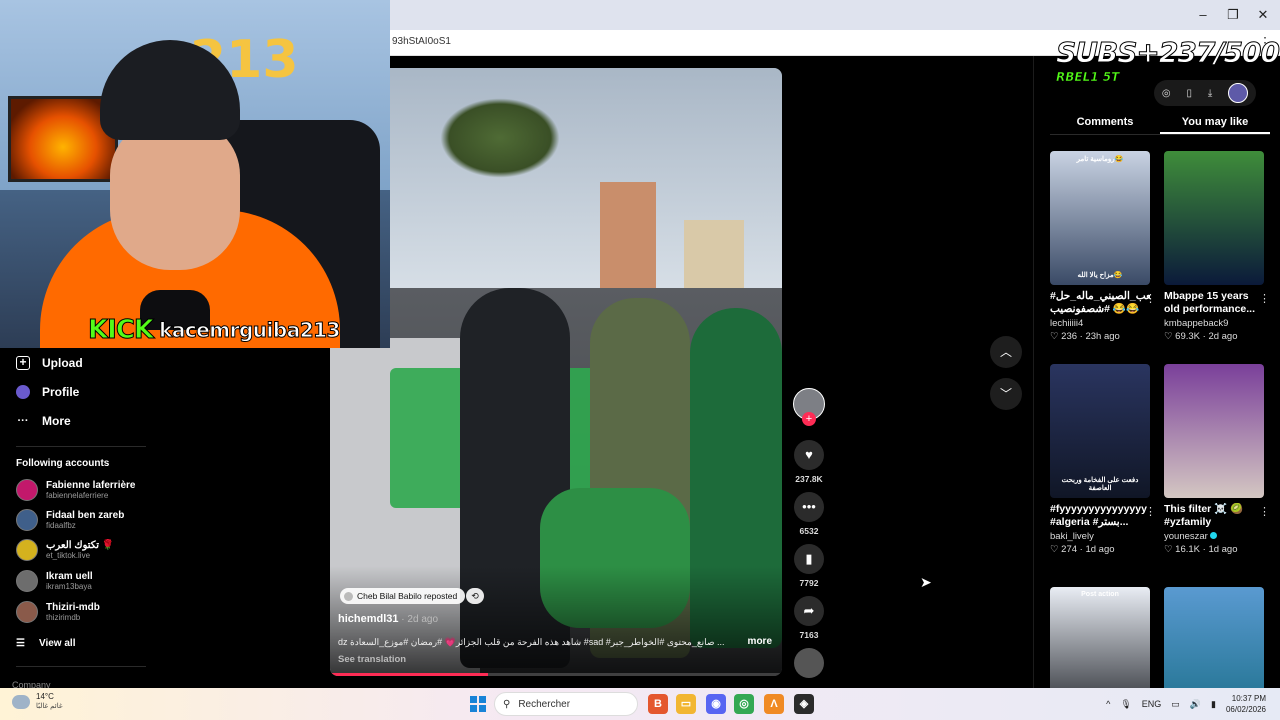 The height and width of the screenshot is (720, 1280). What do you see at coordinates (61, 525) in the screenshot?
I see `account-handle: fidaalfbz` at bounding box center [61, 525].